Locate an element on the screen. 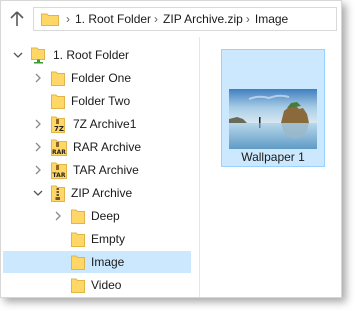 The width and height of the screenshot is (355, 311). nav-item-label: TAR Archive is located at coordinates (106, 170).